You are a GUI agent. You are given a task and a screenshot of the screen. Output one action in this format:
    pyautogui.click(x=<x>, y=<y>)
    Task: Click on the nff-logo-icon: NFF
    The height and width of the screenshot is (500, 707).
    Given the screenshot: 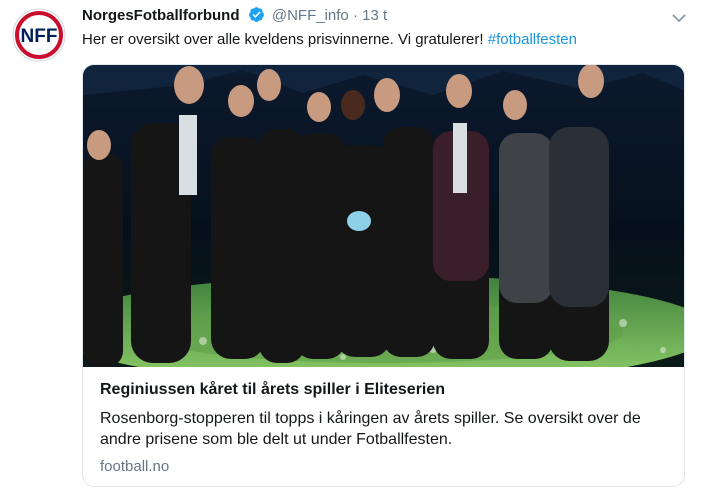 What is the action you would take?
    pyautogui.click(x=39, y=35)
    